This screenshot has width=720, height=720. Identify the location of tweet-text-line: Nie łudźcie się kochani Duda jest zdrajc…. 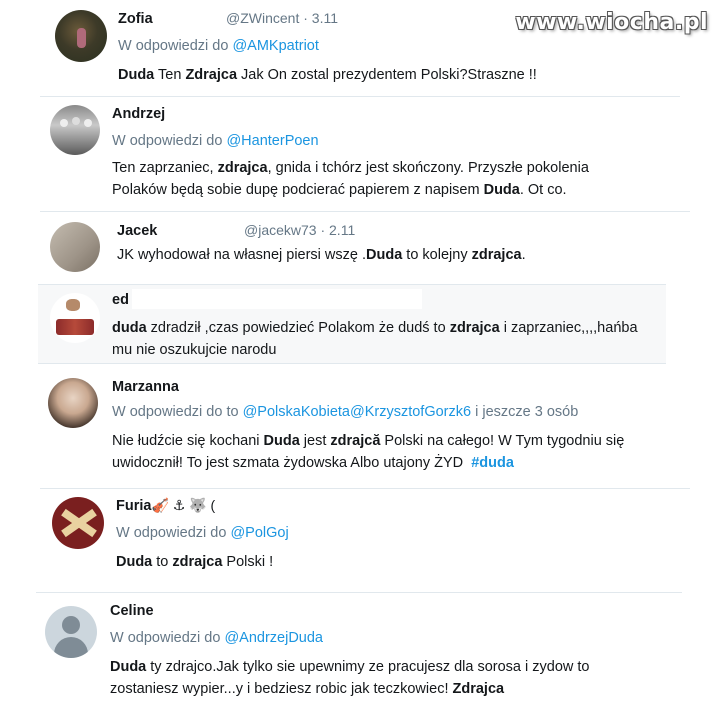
(407, 441).